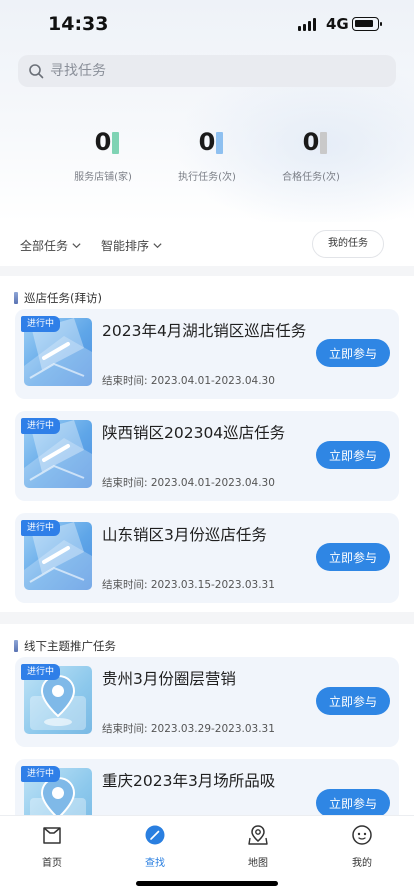  Describe the element at coordinates (311, 142) in the screenshot. I see `stat-qualified-value: 0` at that location.